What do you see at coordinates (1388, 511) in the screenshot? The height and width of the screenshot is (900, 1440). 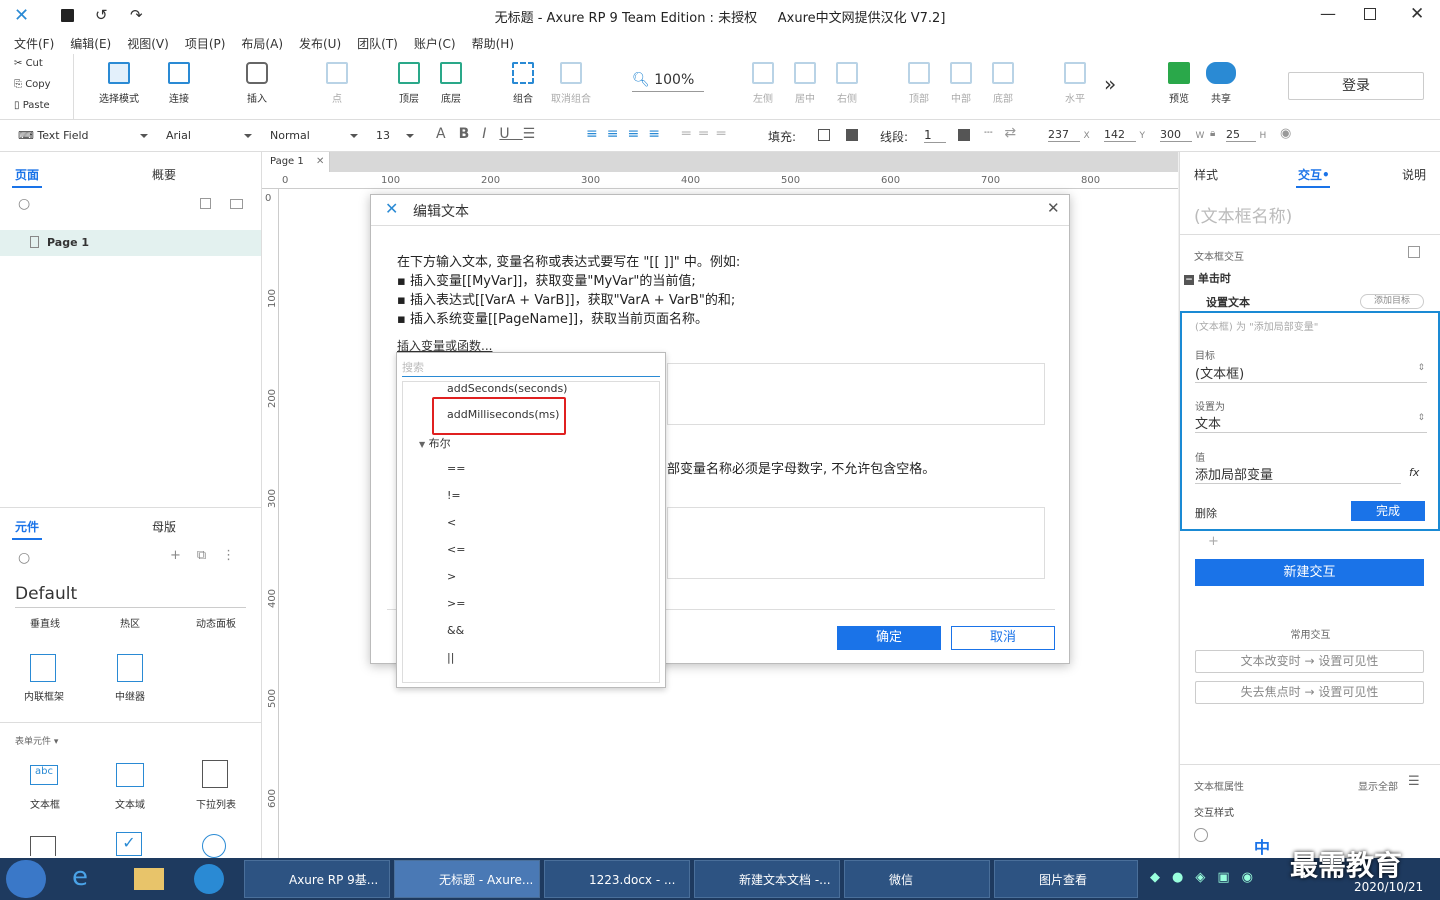 I see `done-button: 完成` at bounding box center [1388, 511].